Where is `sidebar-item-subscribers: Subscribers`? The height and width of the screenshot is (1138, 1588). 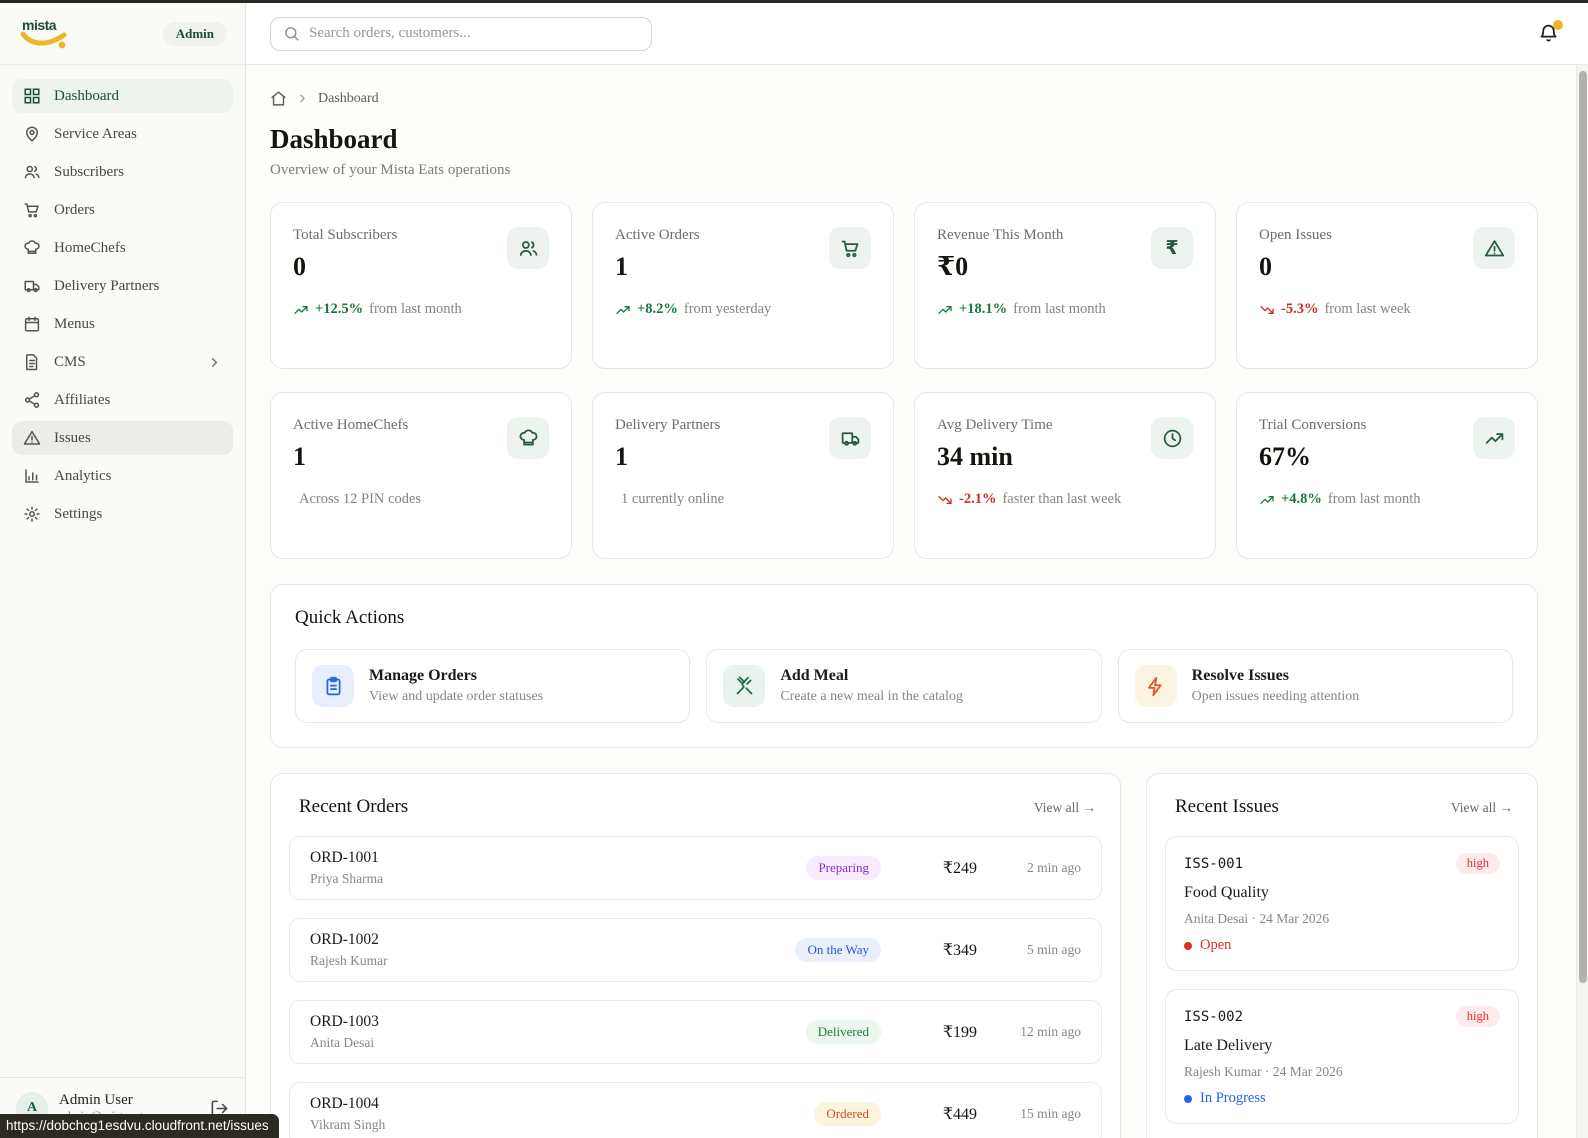 sidebar-item-subscribers: Subscribers is located at coordinates (122, 172).